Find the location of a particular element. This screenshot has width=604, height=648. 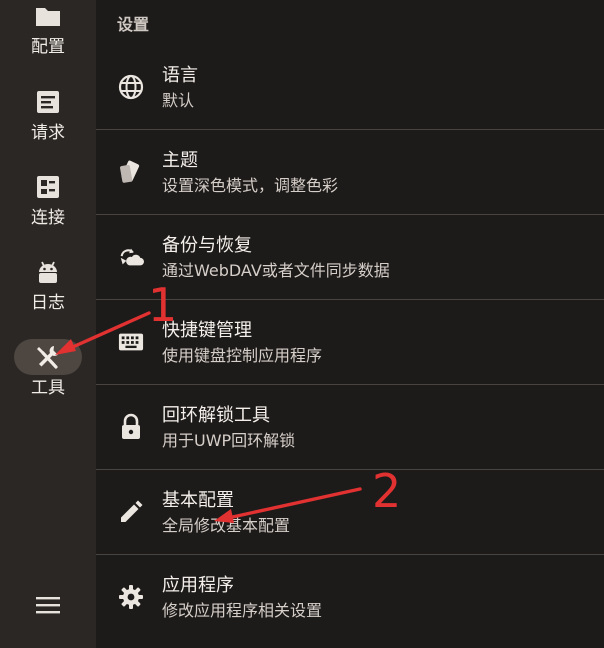

settings-item-basic-config: 基本配置 全局修改基本配置 is located at coordinates (350, 512).